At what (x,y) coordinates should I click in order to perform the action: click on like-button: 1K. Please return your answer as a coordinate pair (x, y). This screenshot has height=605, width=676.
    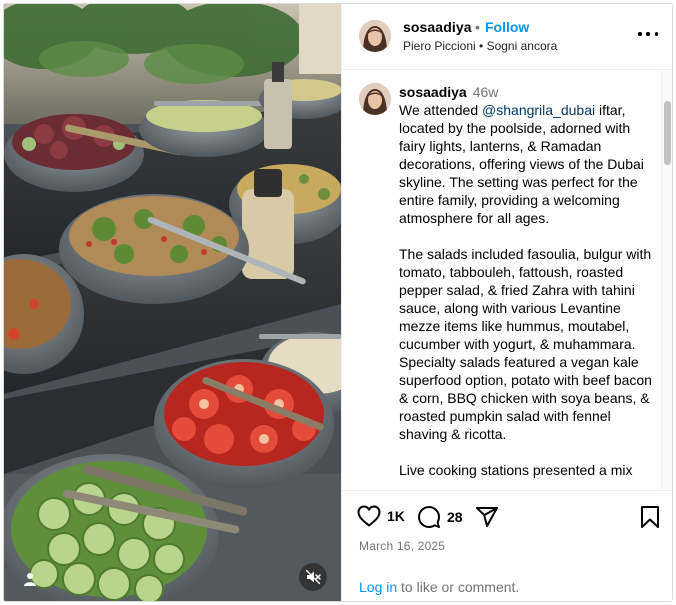
    Looking at the image, I should click on (381, 516).